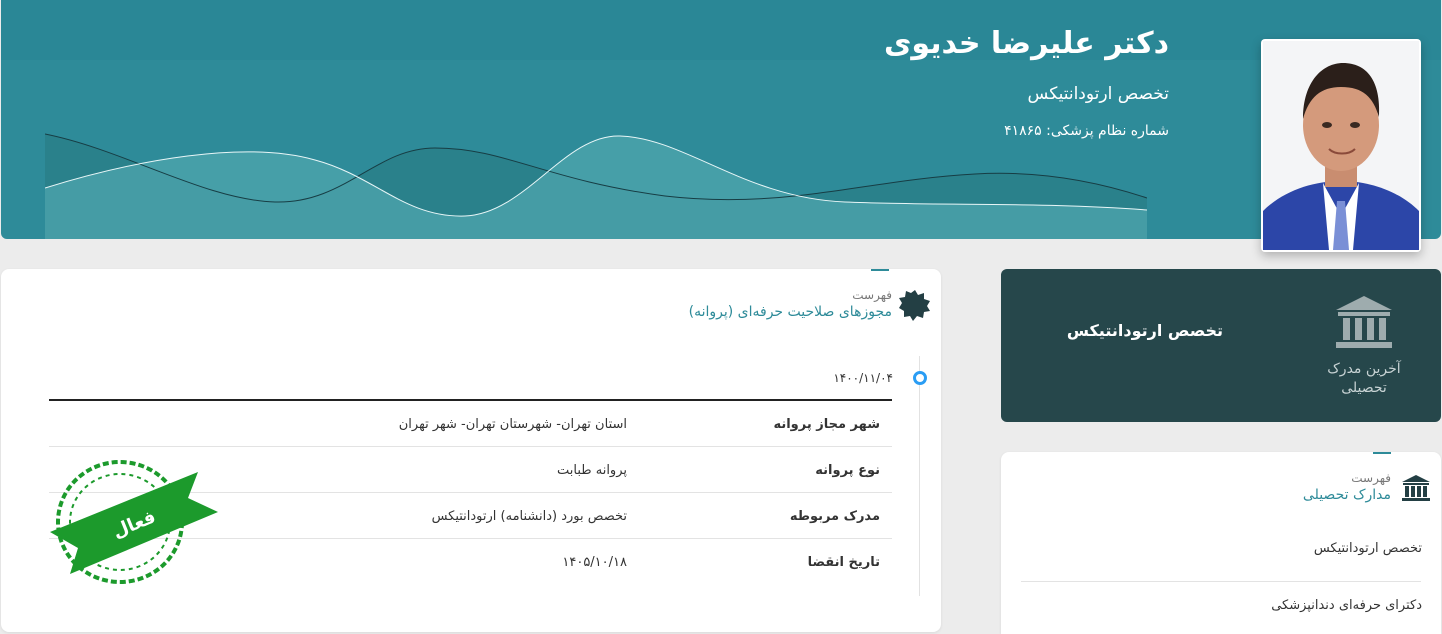  I want to click on education-heading: فهرست مدارک تحصیلی, so click(1347, 487).